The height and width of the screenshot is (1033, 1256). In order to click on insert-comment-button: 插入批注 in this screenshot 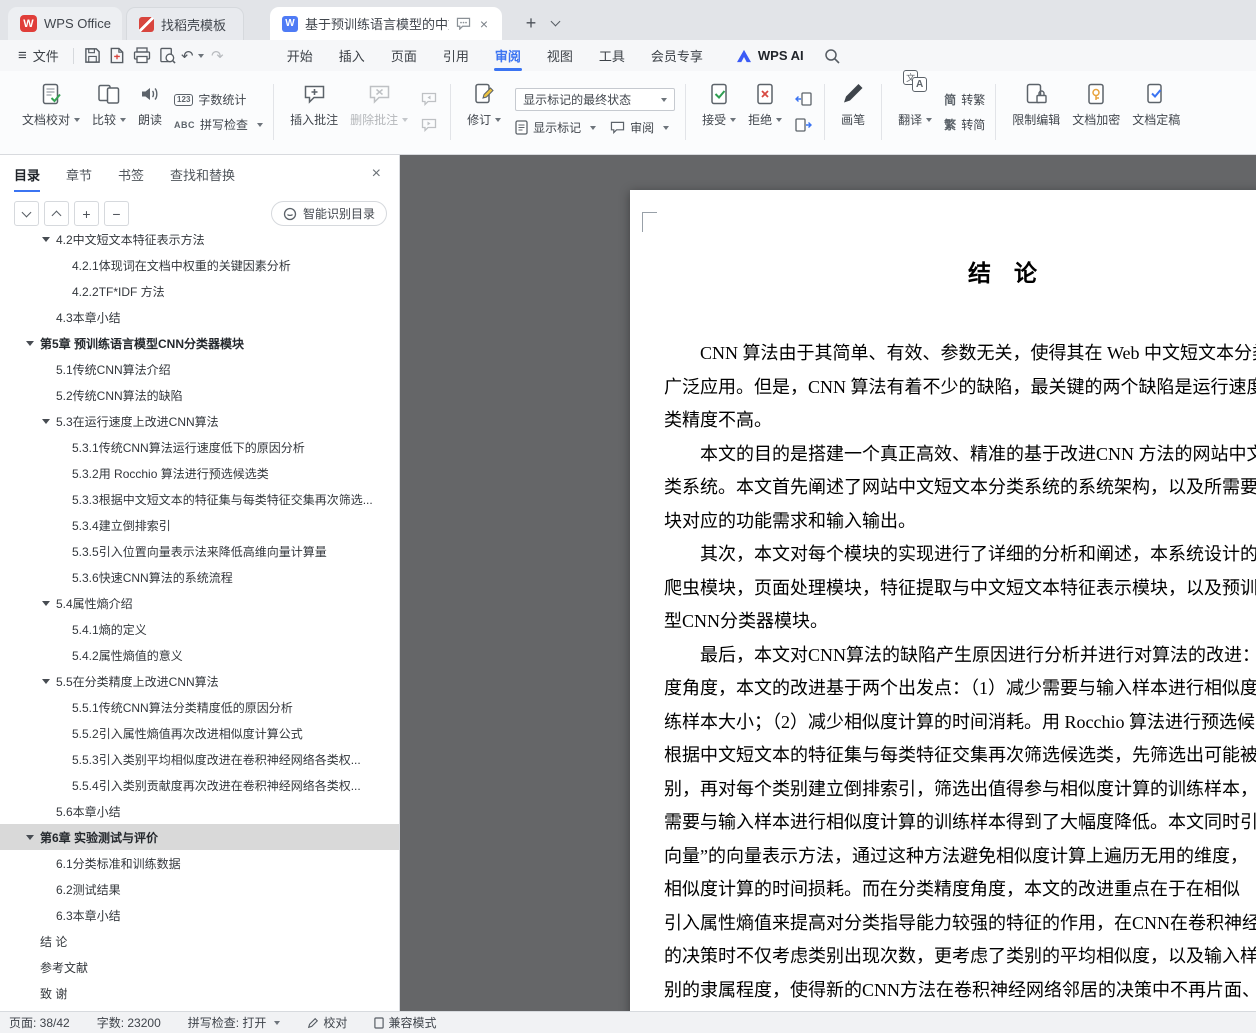, I will do `click(314, 112)`.